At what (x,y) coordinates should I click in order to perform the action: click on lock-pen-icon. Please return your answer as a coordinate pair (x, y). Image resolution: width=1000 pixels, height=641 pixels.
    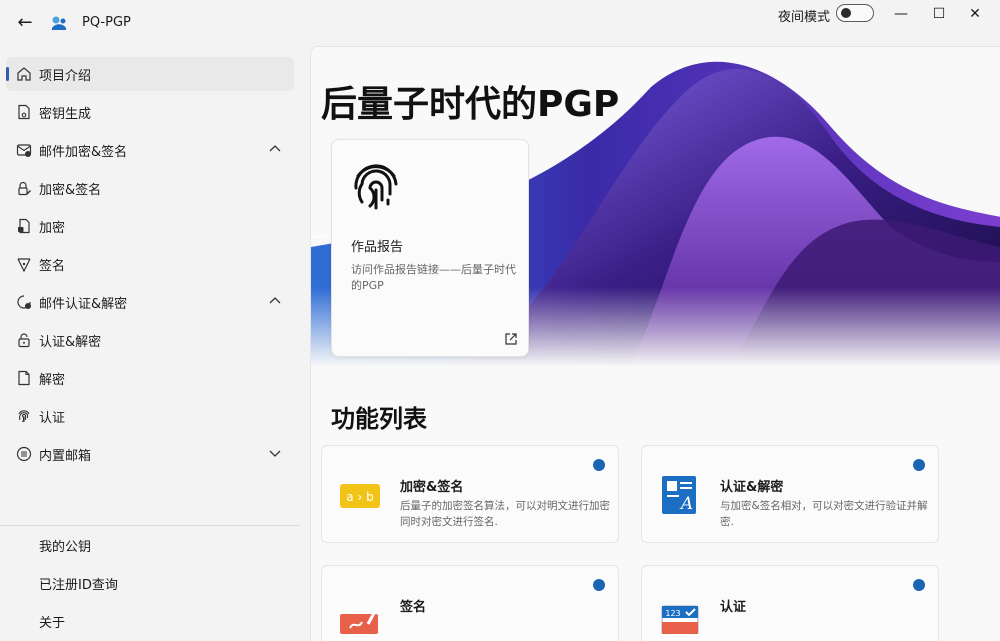
    Looking at the image, I should click on (24, 188).